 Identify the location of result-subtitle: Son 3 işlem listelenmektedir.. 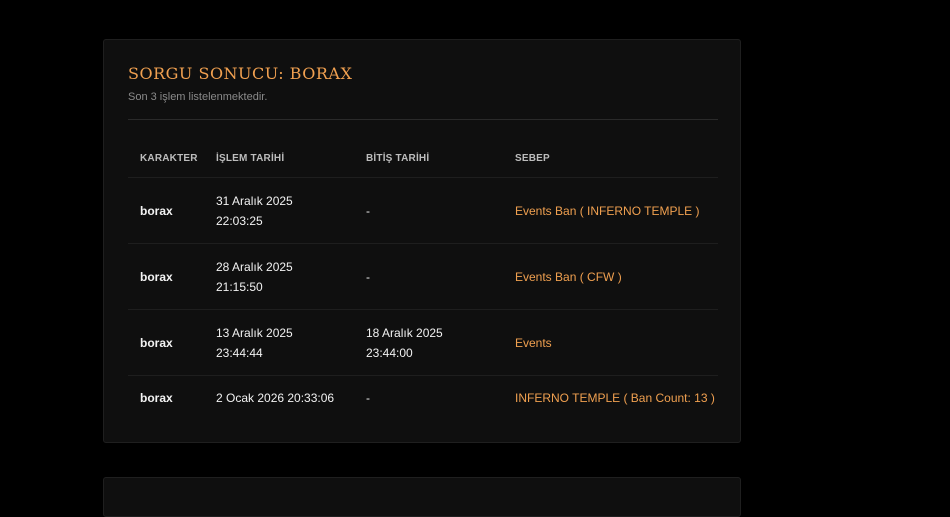
(198, 97).